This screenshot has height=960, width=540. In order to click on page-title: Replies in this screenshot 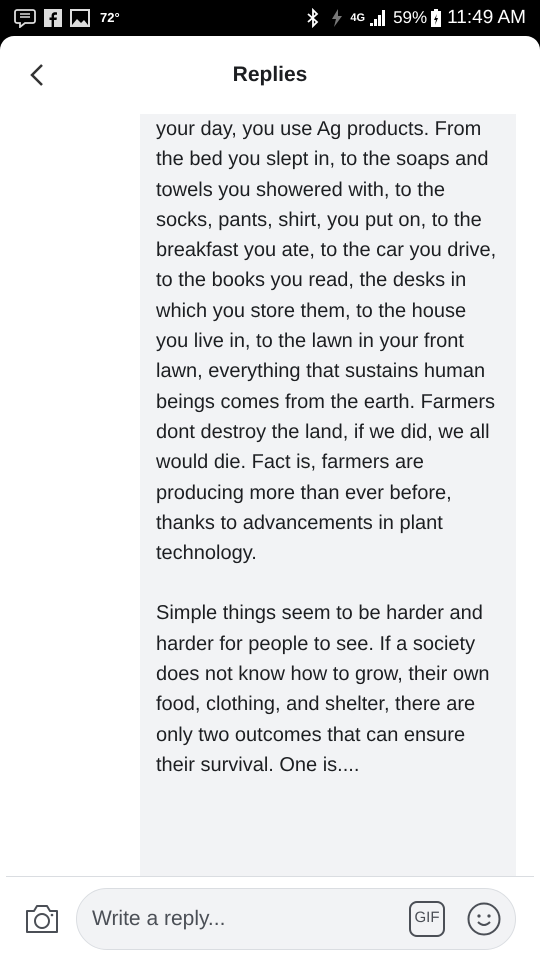, I will do `click(270, 75)`.